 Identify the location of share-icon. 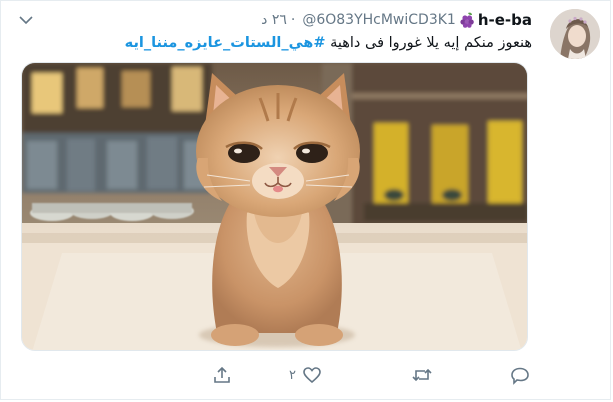
(222, 375).